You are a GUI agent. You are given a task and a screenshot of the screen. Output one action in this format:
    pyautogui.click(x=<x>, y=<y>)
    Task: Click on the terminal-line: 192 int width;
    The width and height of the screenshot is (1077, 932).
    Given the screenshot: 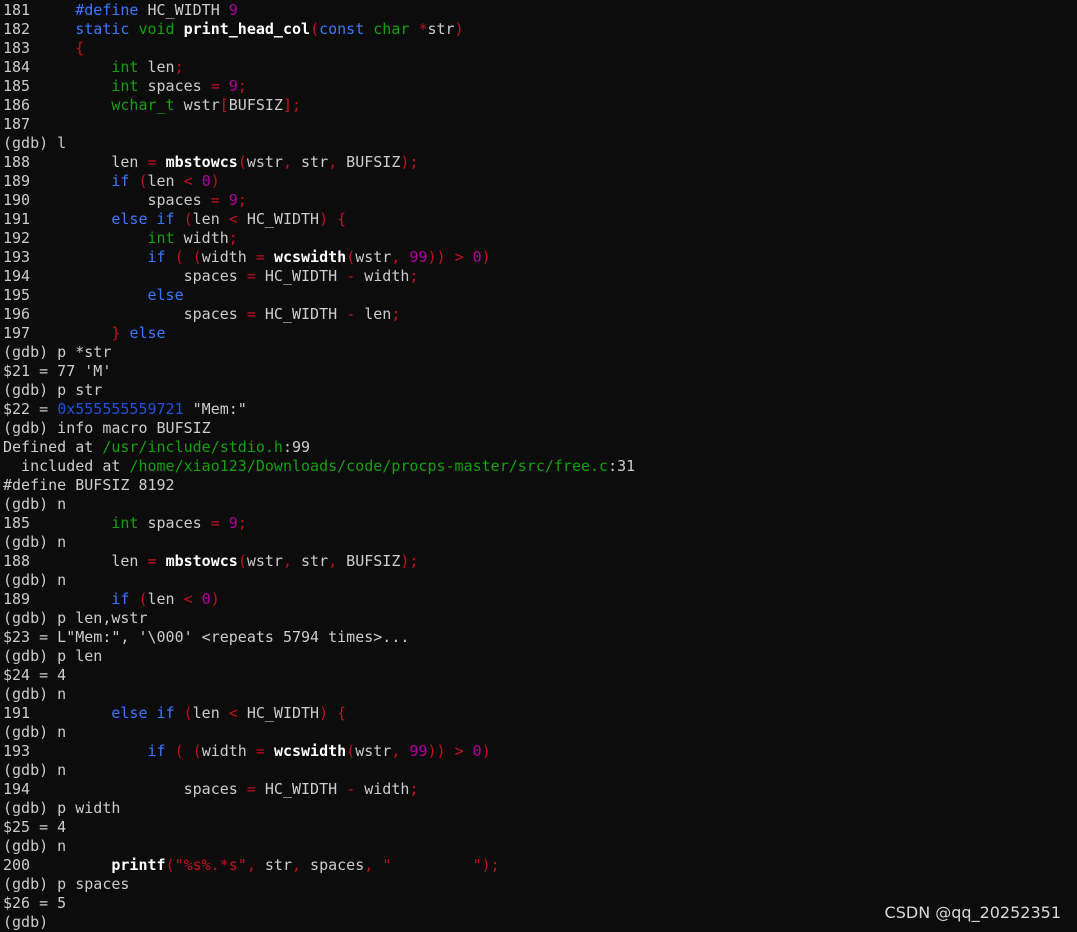 What is the action you would take?
    pyautogui.click(x=540, y=238)
    